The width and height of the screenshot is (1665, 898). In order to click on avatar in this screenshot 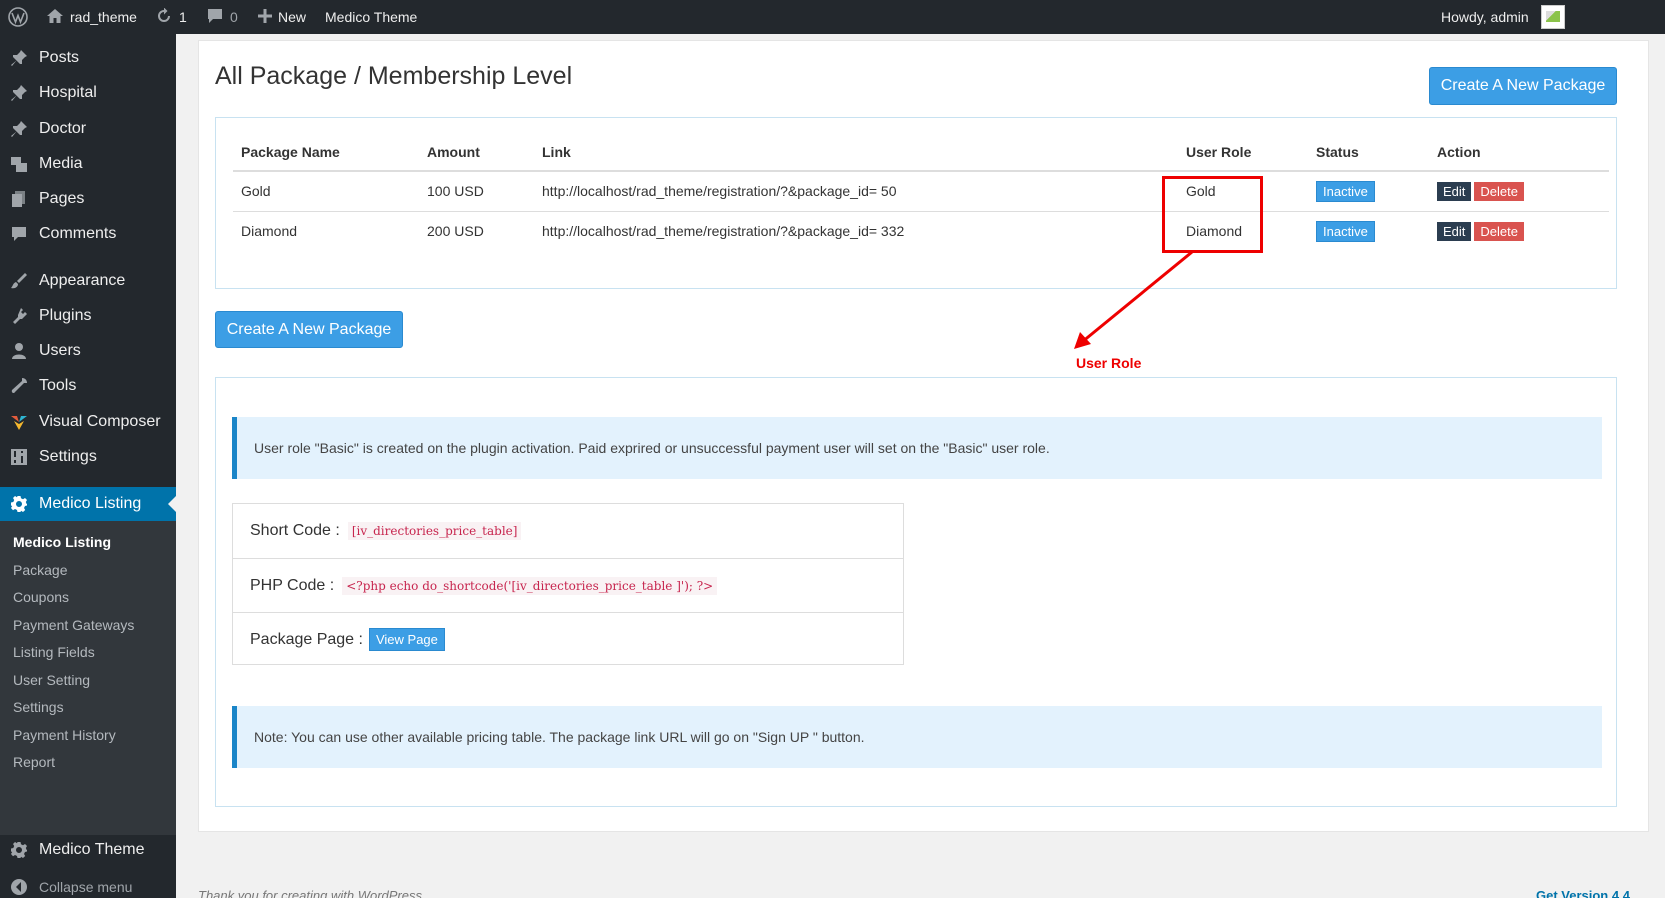, I will do `click(1552, 17)`.